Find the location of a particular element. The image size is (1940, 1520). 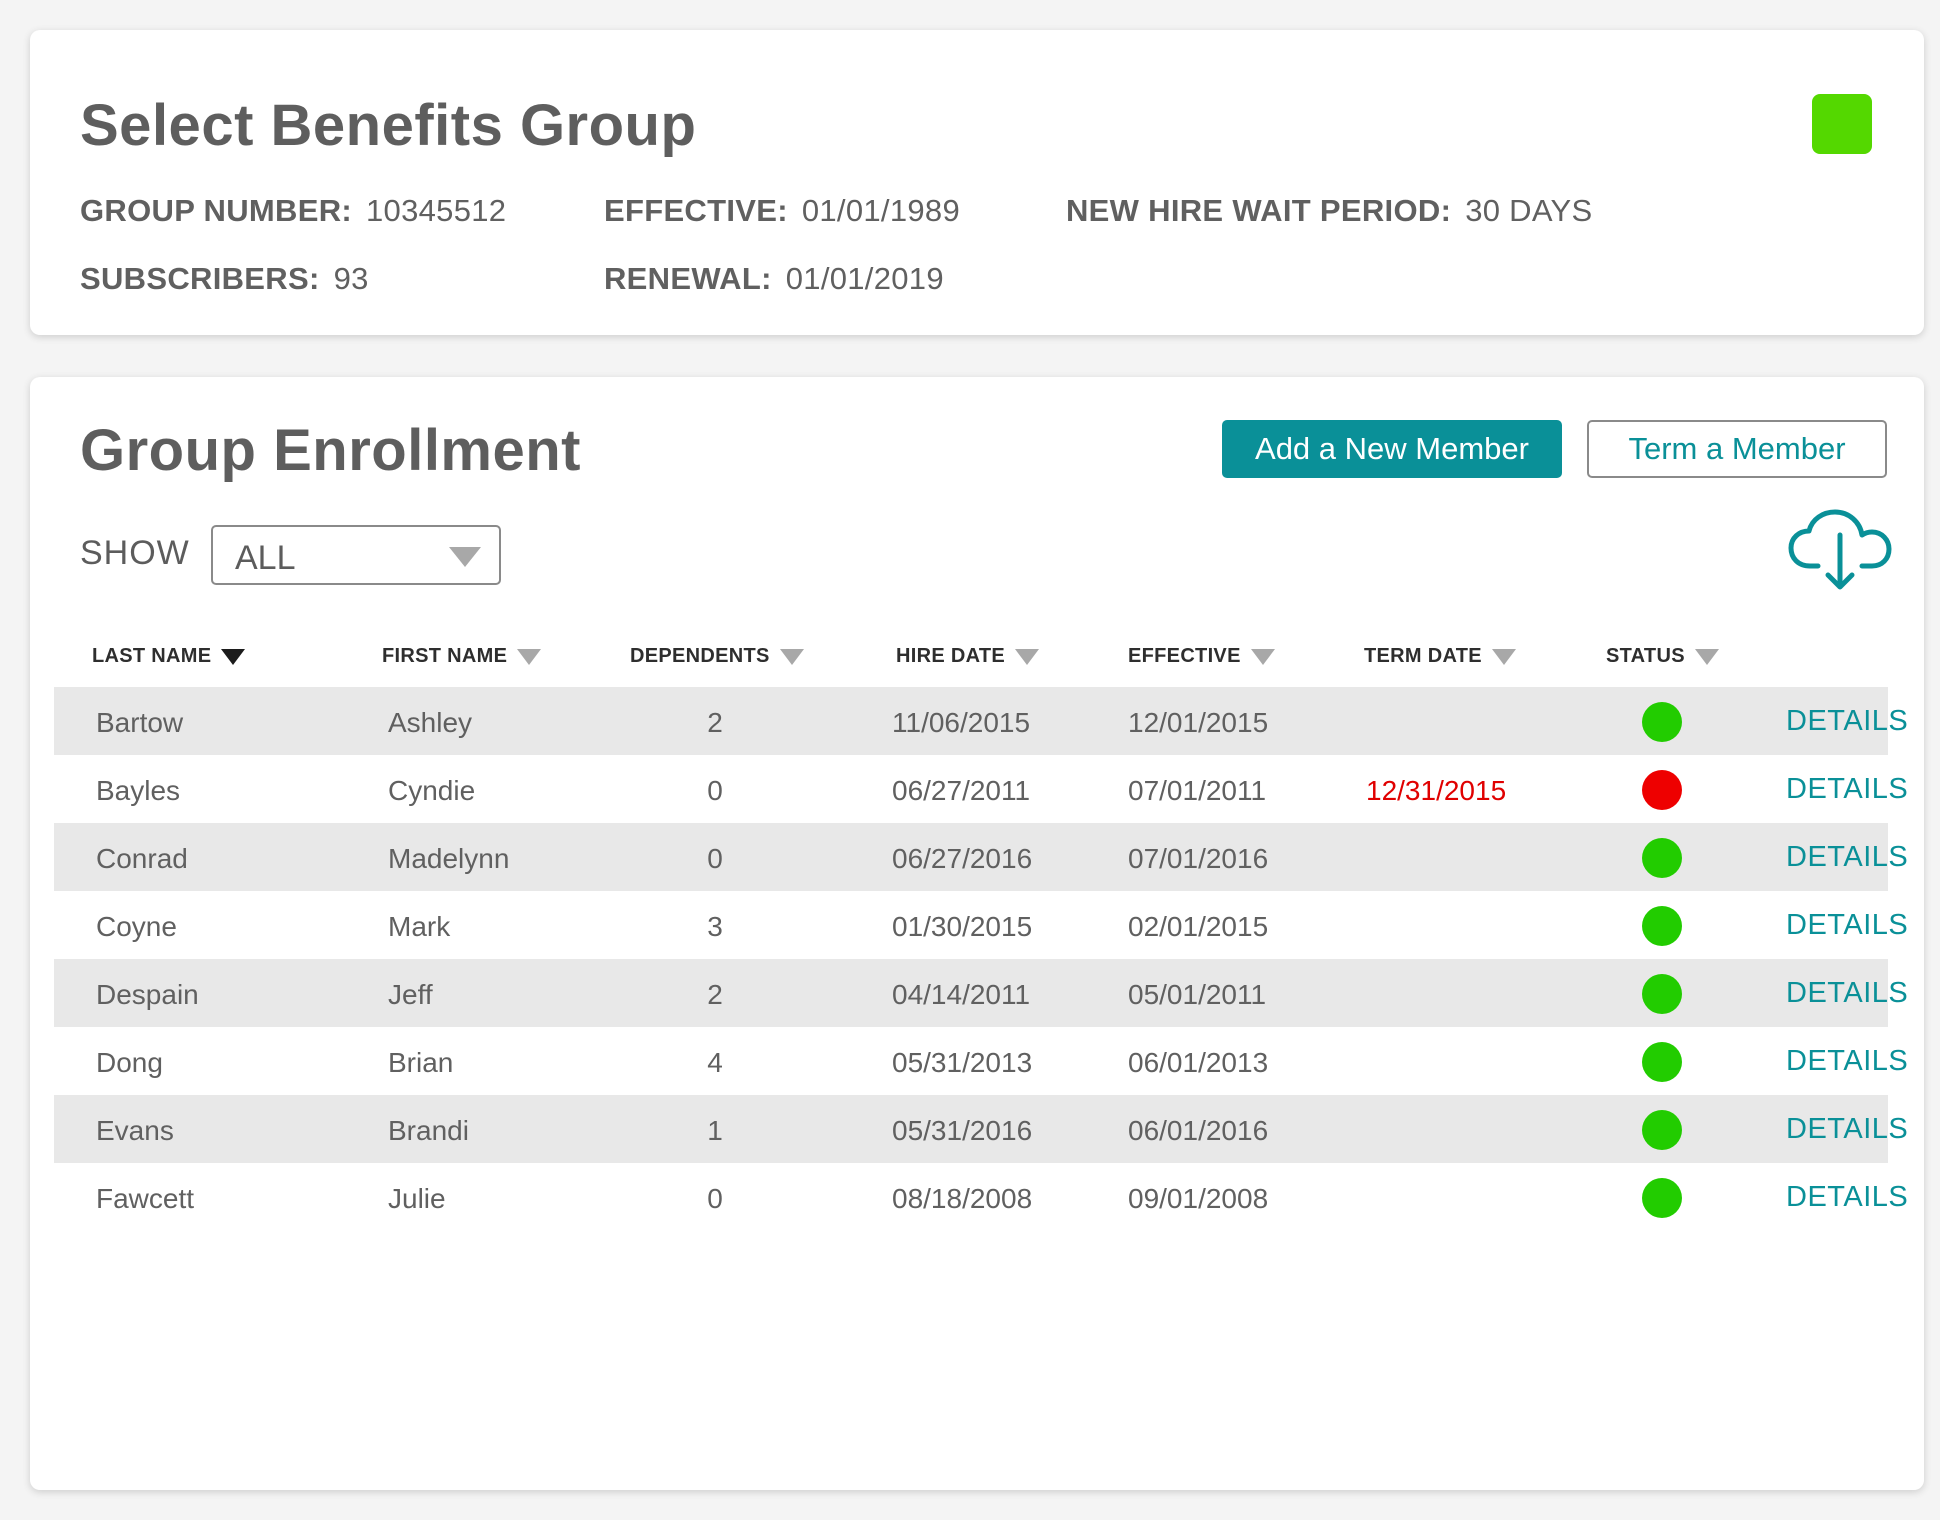

effective-label: EFFECTIVE: is located at coordinates (696, 210).